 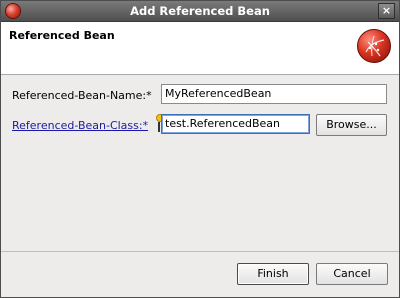 I want to click on cancel-button: Cancel, so click(x=352, y=274).